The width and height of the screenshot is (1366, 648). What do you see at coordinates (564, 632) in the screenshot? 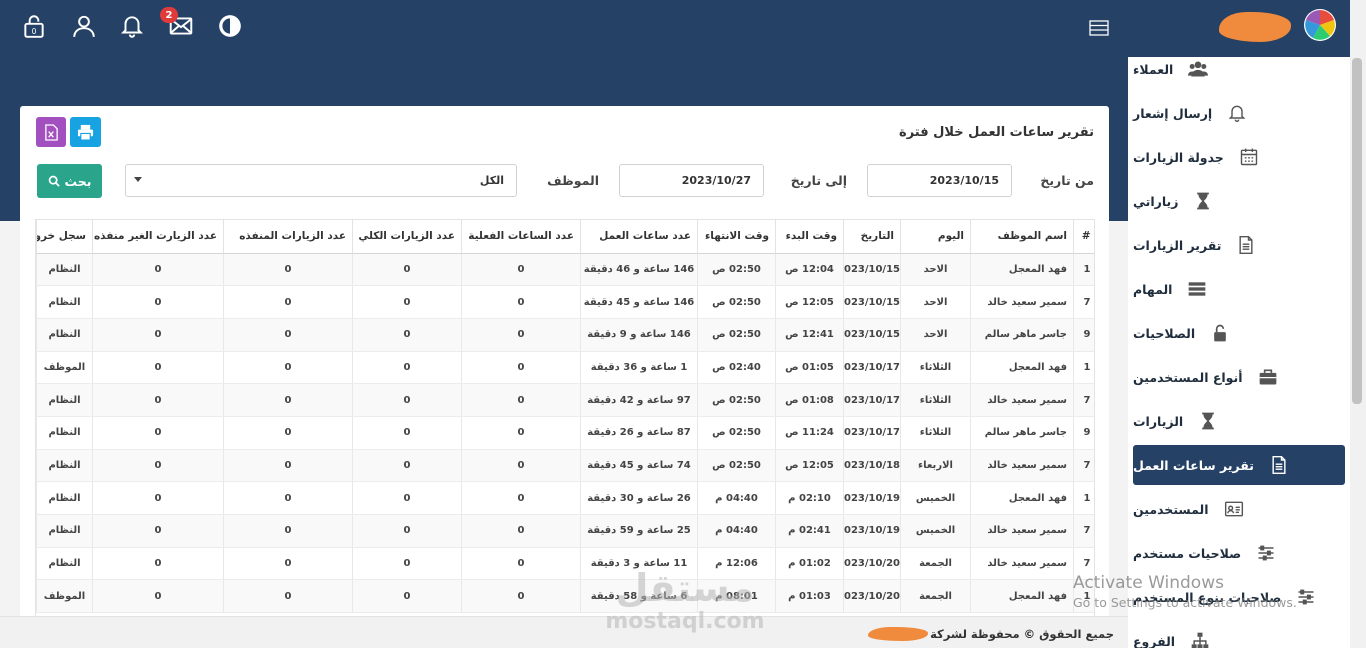
I see `footer: جميع الحقوق © محفوظة لشركة` at bounding box center [564, 632].